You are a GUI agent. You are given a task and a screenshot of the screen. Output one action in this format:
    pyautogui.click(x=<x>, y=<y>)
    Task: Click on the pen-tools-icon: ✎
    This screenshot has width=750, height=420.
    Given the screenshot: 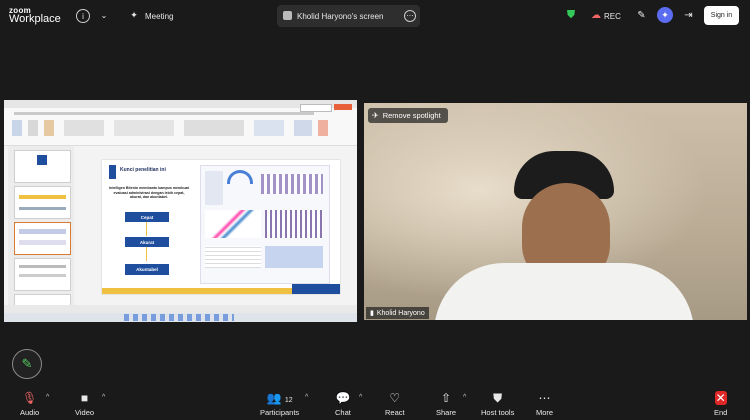 What is the action you would take?
    pyautogui.click(x=641, y=15)
    